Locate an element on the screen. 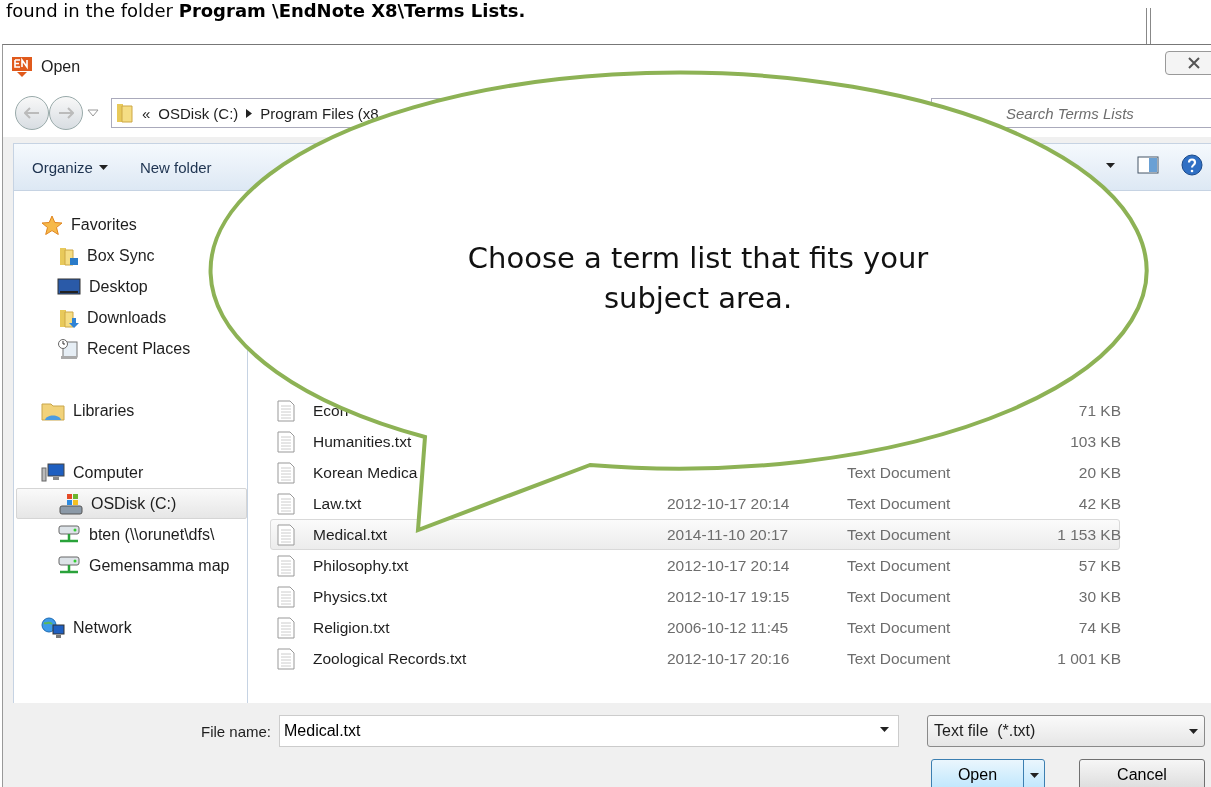 The image size is (1211, 787). date-modified: 2014-11-10 20:17 is located at coordinates (728, 534).